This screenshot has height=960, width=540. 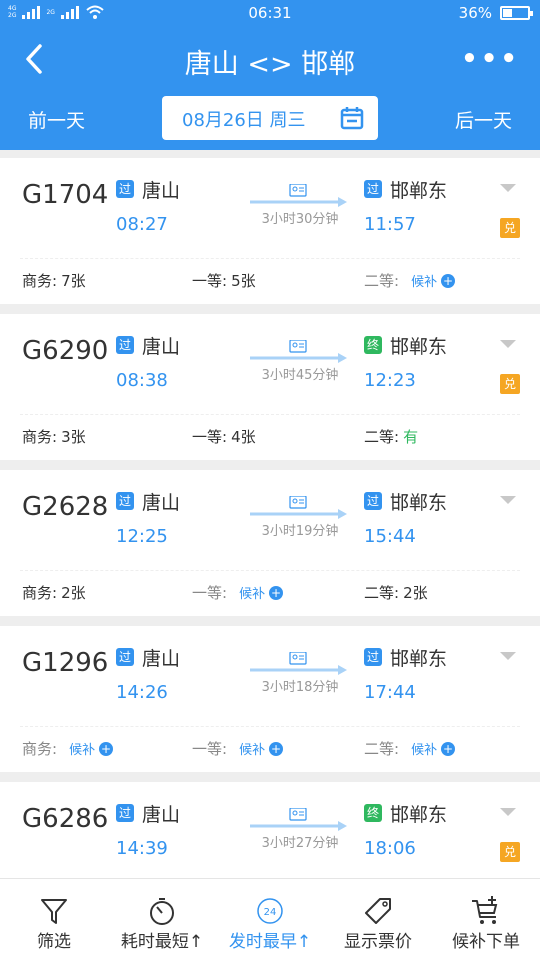 I want to click on seat-availability: 商务: 2张, so click(x=54, y=592).